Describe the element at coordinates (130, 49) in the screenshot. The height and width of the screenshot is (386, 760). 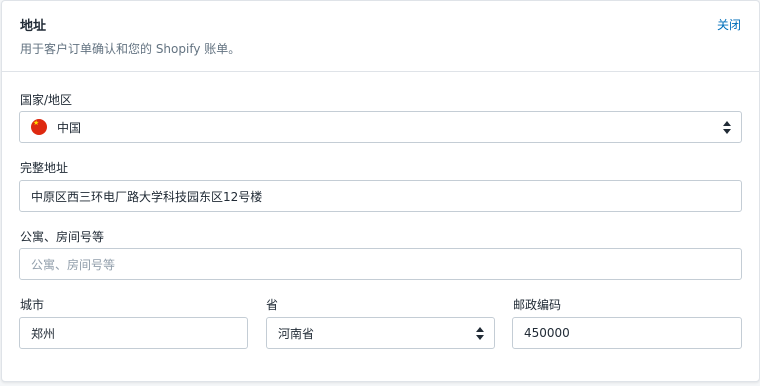
I see `card-subtitle: 用于客户订单确认和您的 Shopify 账单。` at that location.